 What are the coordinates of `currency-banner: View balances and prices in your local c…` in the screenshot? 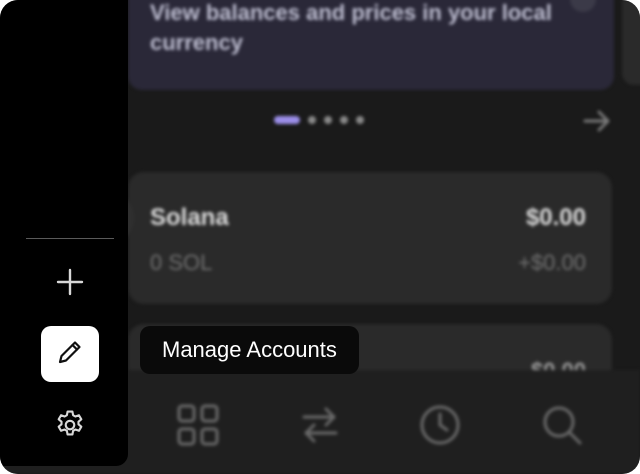 It's located at (371, 45).